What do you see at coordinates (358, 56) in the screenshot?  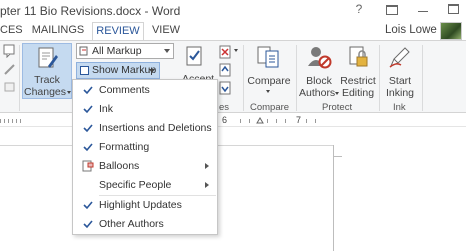 I see `lock-icon` at bounding box center [358, 56].